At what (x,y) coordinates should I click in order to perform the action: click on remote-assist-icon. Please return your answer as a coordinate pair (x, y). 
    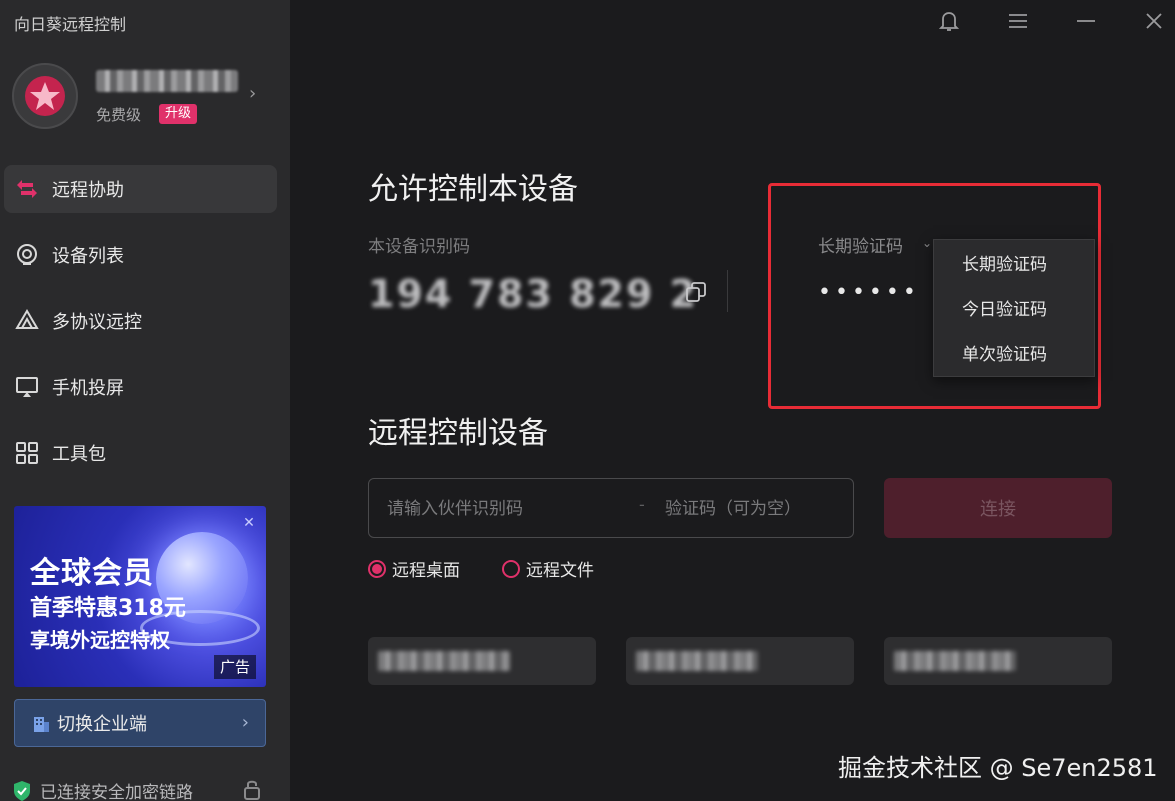
    Looking at the image, I should click on (27, 189).